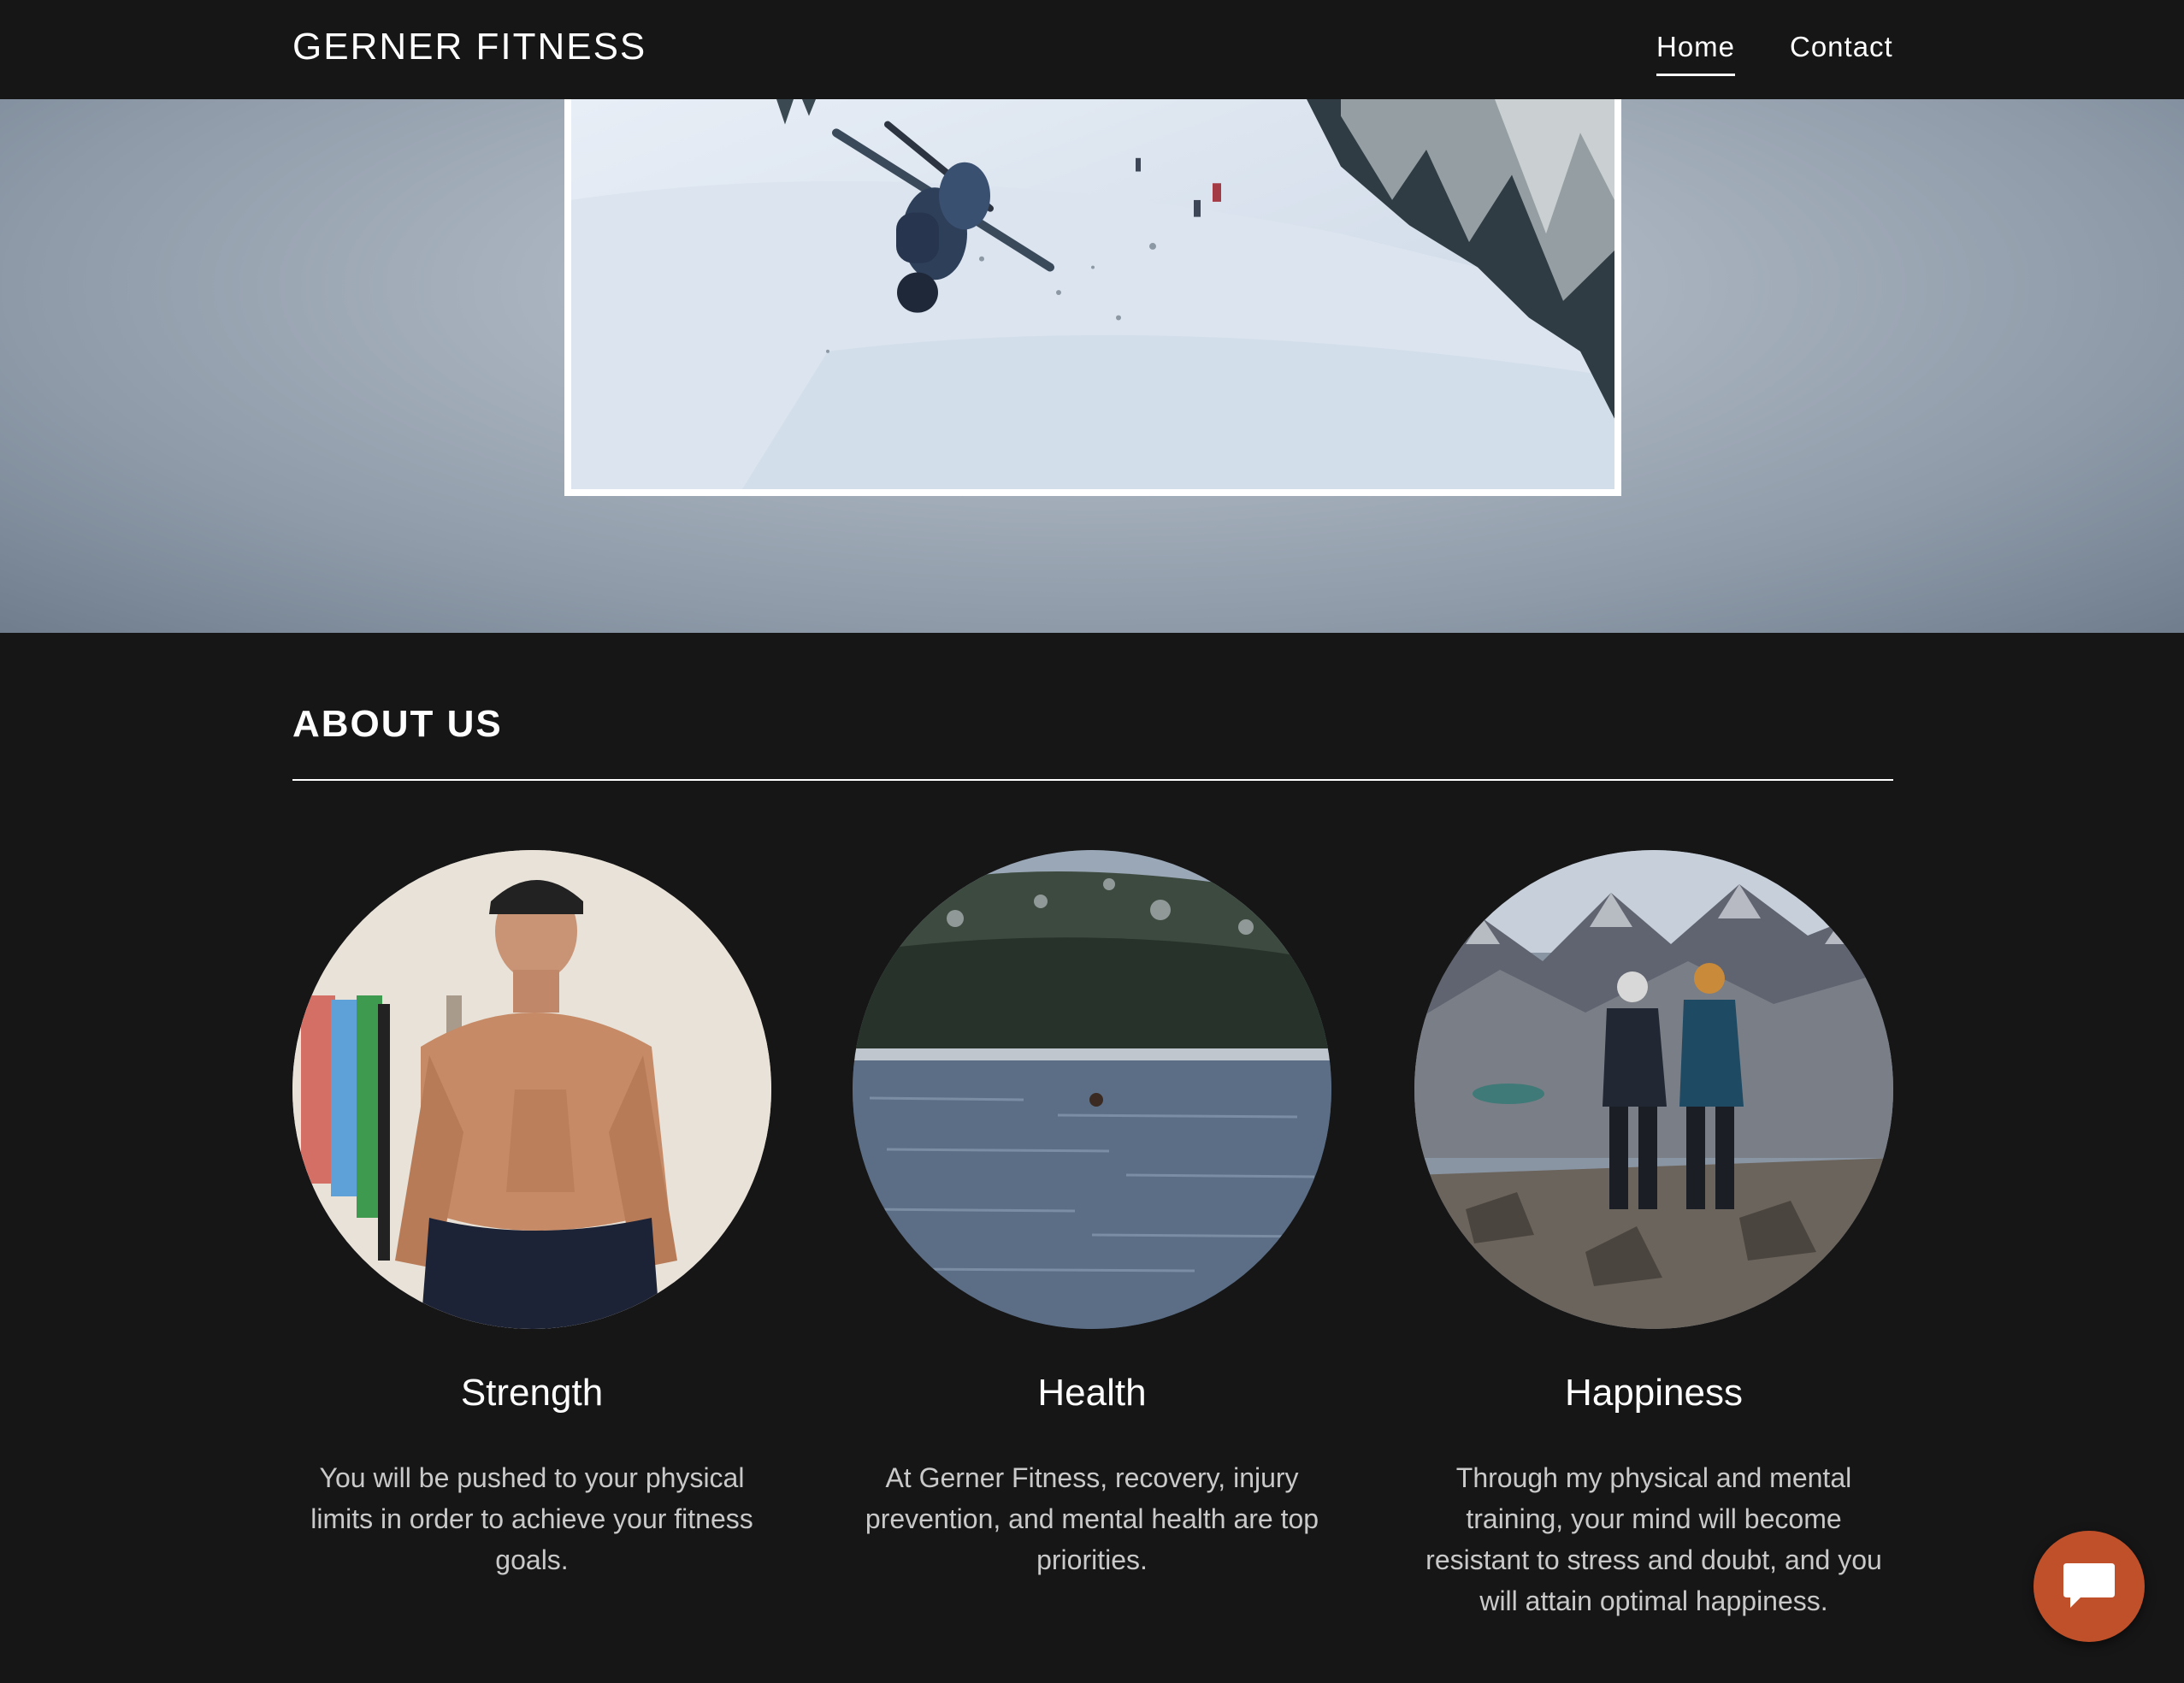 Image resolution: width=2184 pixels, height=1683 pixels. I want to click on feature-title-strength: Strength, so click(532, 1393).